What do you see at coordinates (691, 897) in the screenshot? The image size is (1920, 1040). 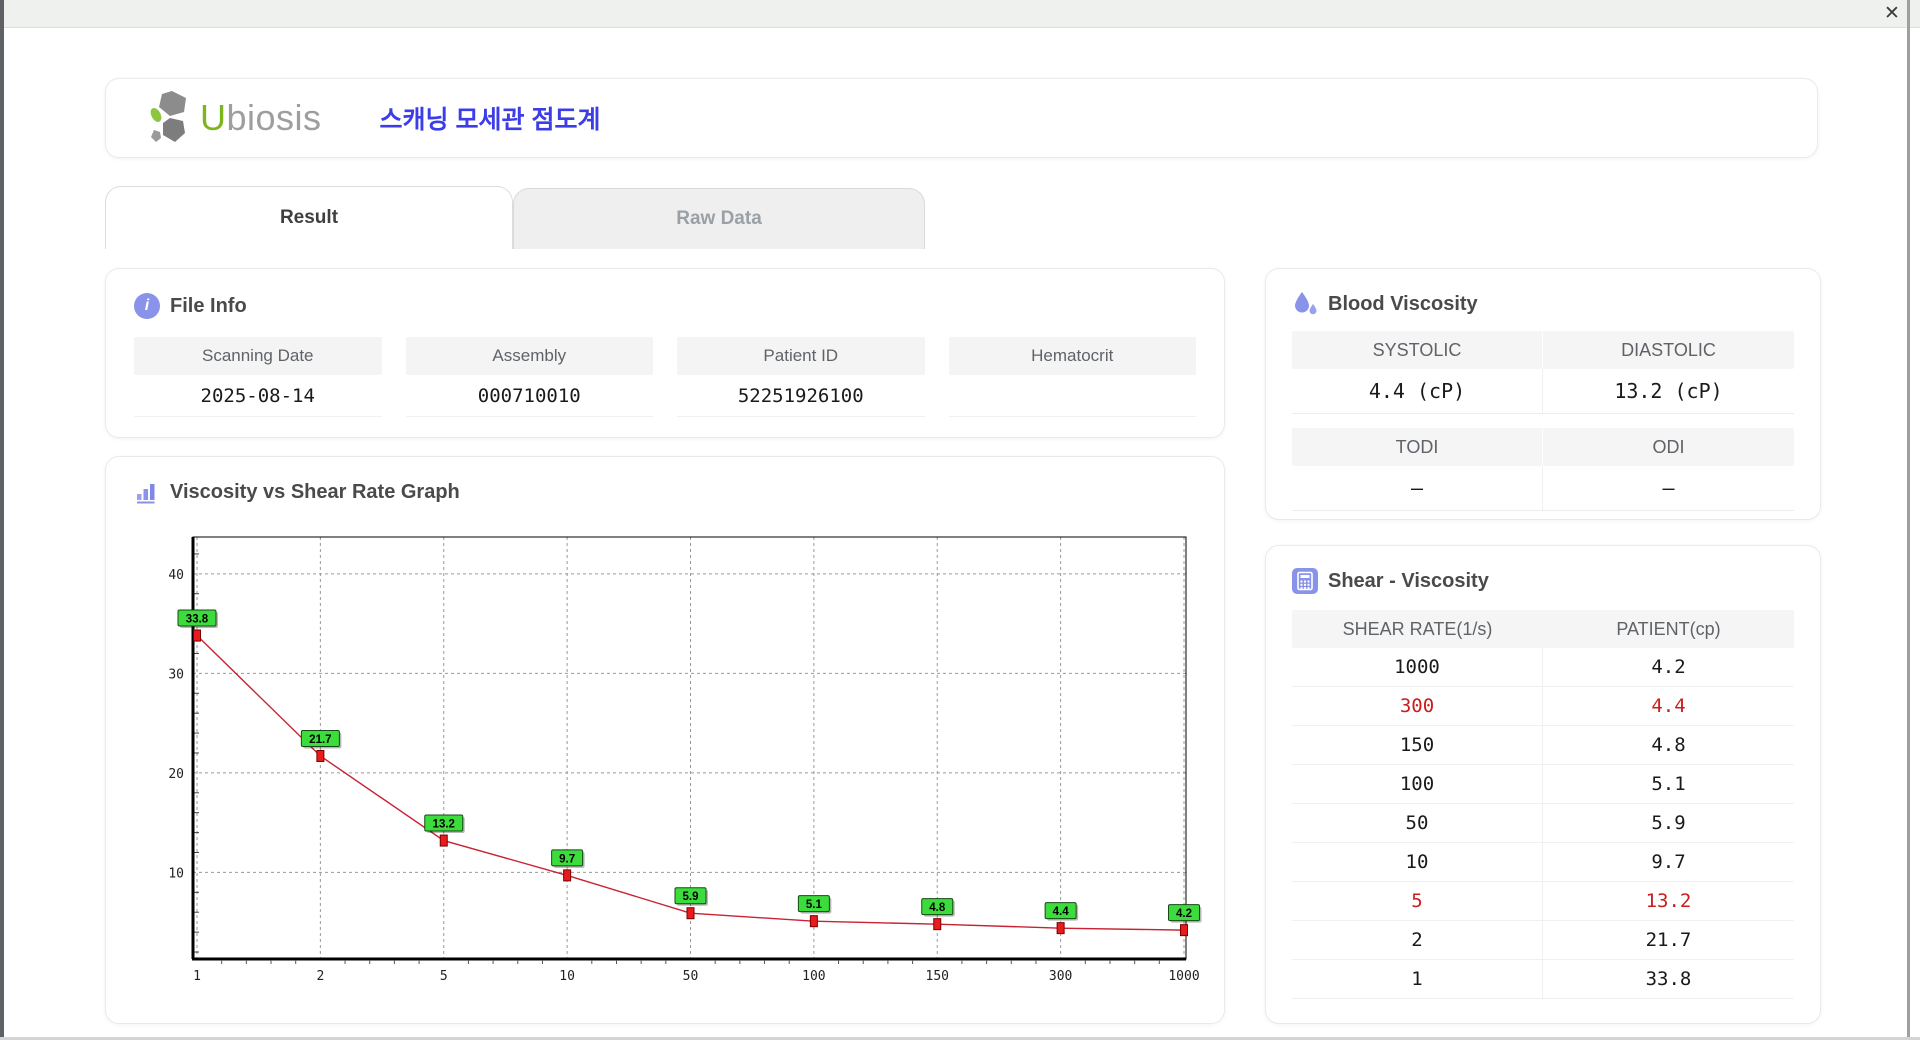 I see `svg-text: 5.9` at bounding box center [691, 897].